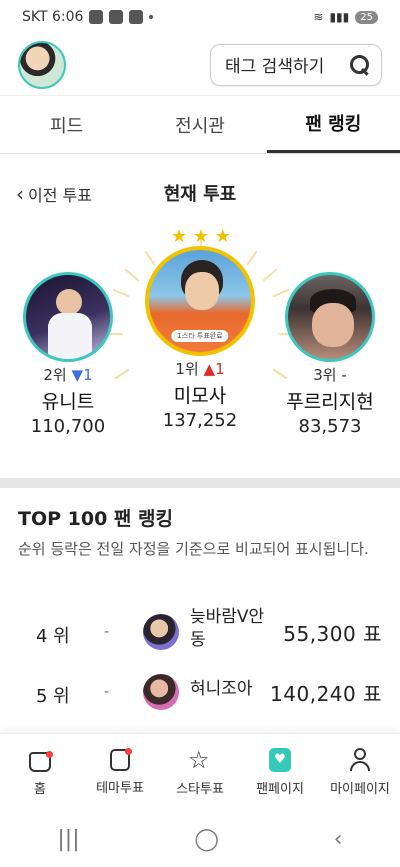  What do you see at coordinates (193, 549) in the screenshot?
I see `top100-description: 순위 등락은 전일 자정을 기준으로 비교되어 표시됩니다.` at bounding box center [193, 549].